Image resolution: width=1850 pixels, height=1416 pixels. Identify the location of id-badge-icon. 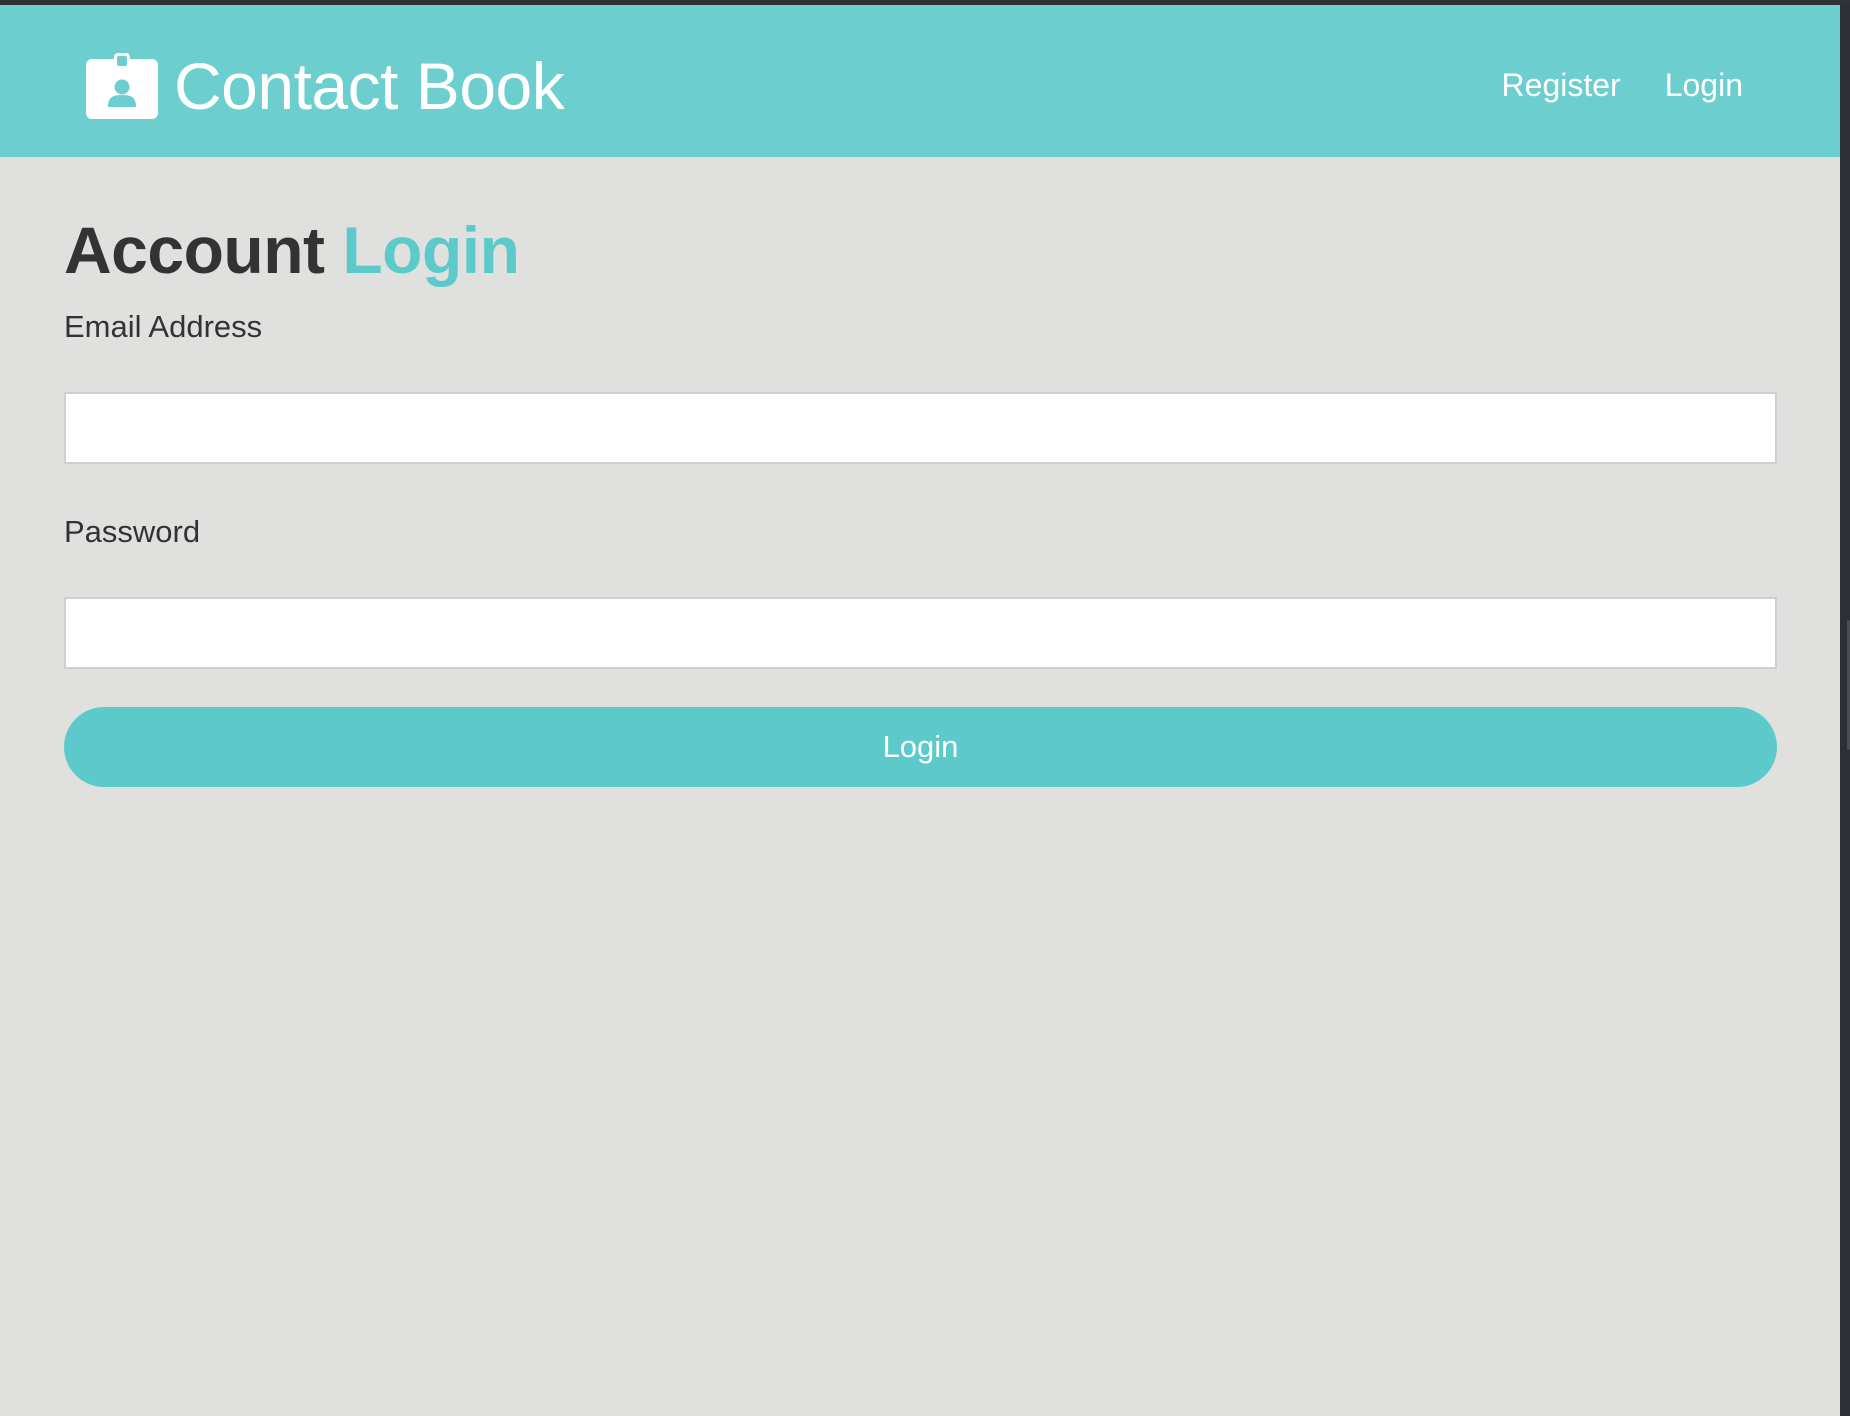
(122, 86).